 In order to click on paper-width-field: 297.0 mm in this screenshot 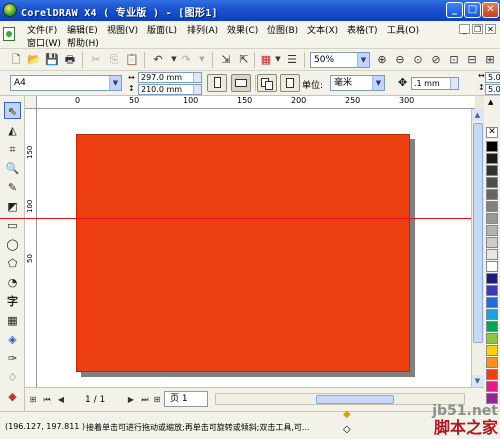, I will do `click(170, 77)`.